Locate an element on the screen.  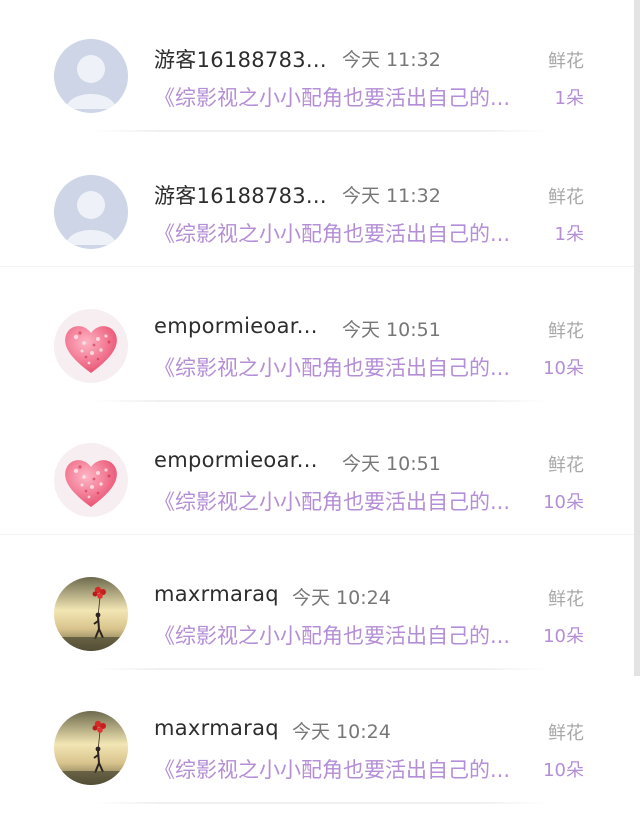
scrollbar is located at coordinates (637, 338).